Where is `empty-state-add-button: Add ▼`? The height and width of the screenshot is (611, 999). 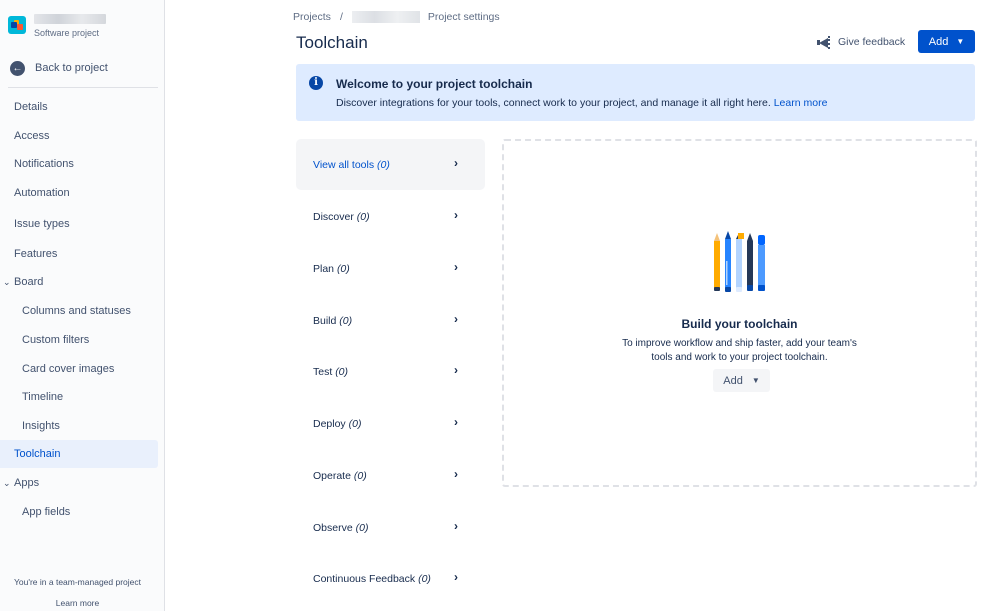 empty-state-add-button: Add ▼ is located at coordinates (741, 380).